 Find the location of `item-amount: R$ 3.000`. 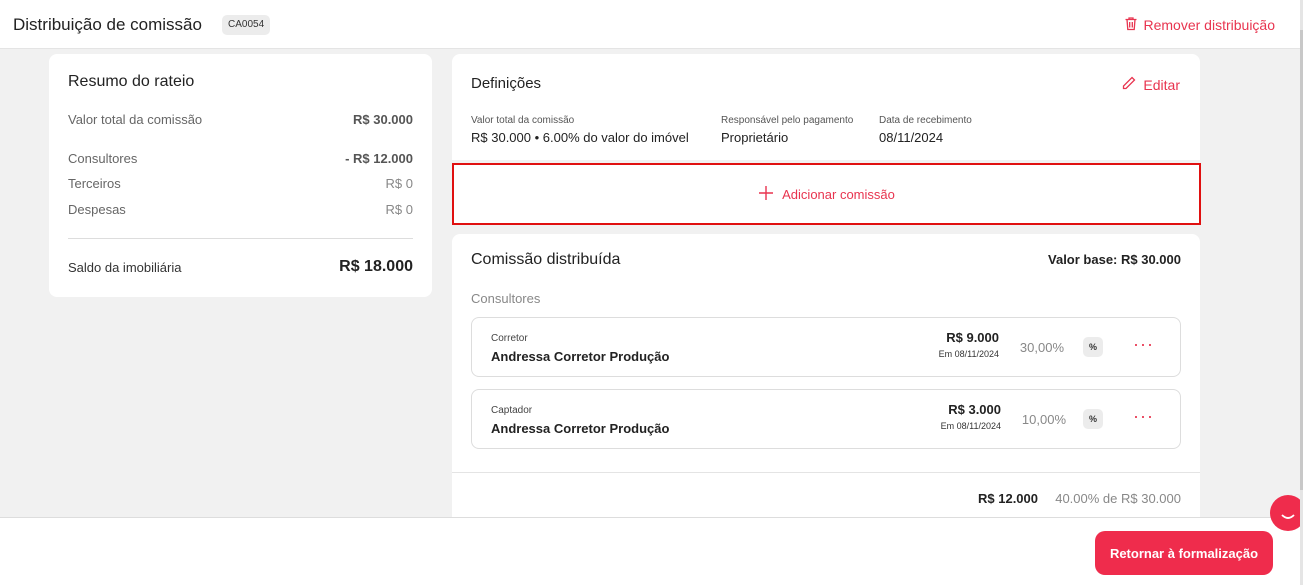

item-amount: R$ 3.000 is located at coordinates (974, 409).